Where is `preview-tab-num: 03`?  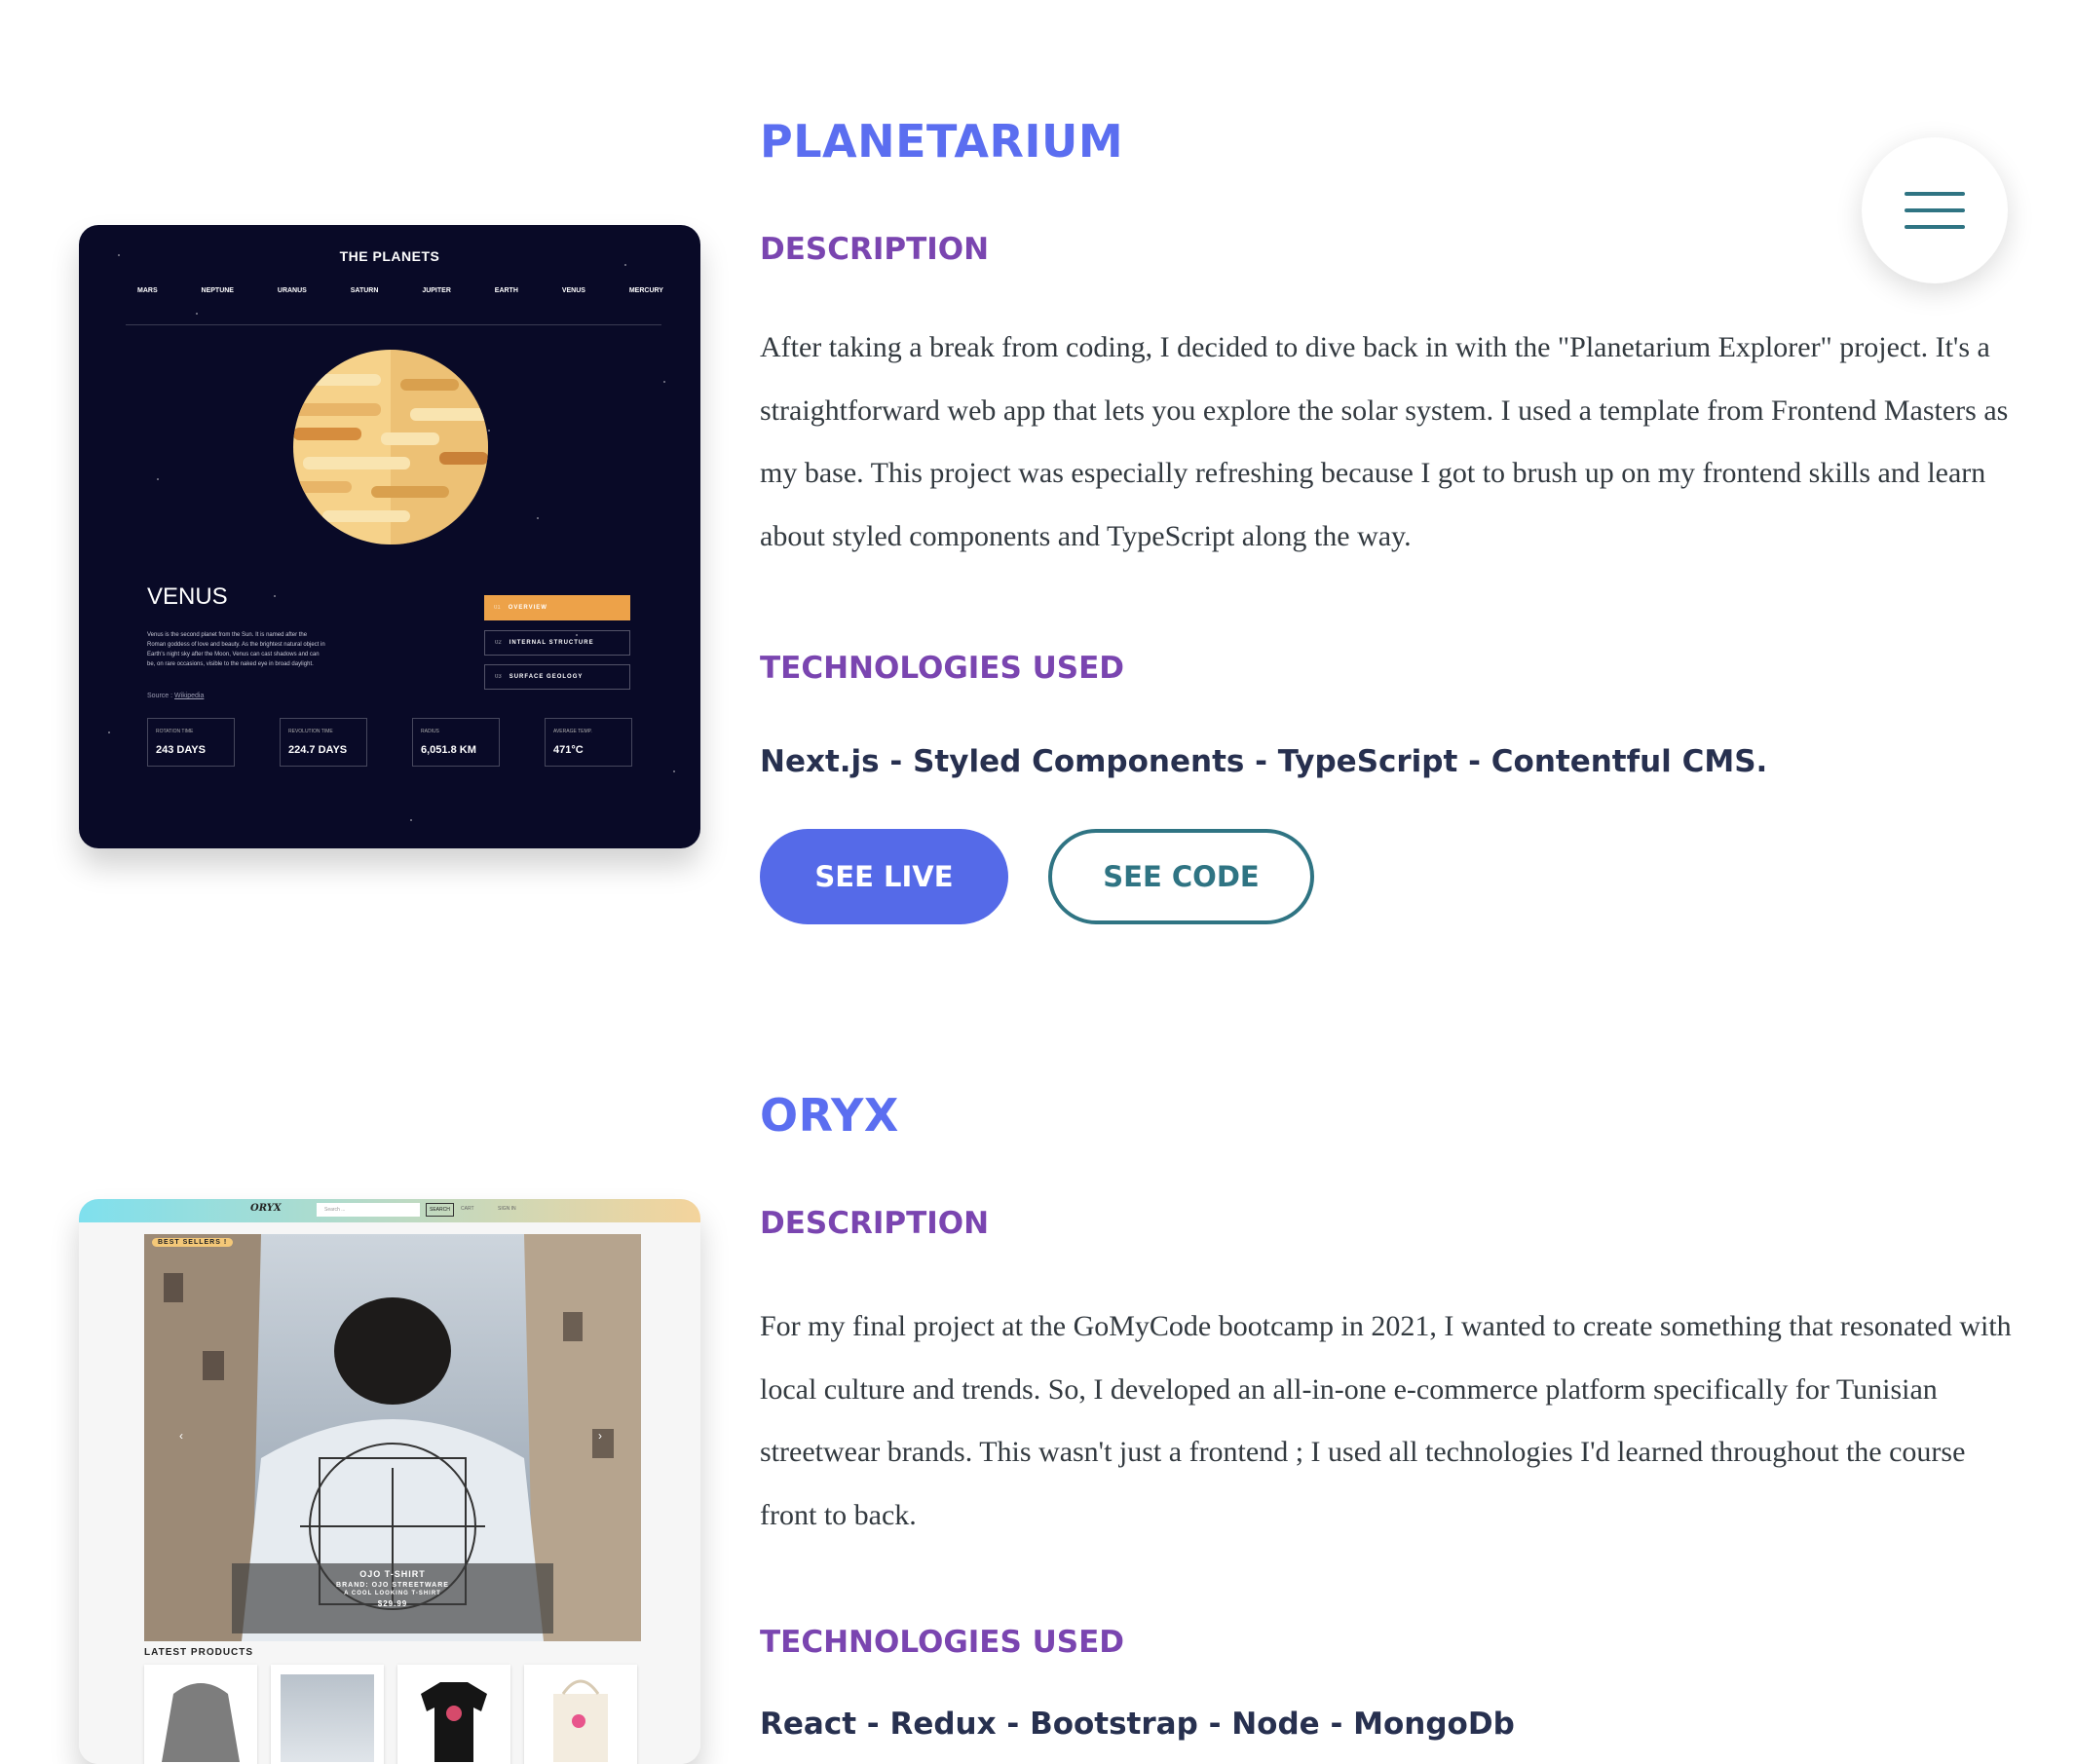 preview-tab-num: 03 is located at coordinates (498, 677).